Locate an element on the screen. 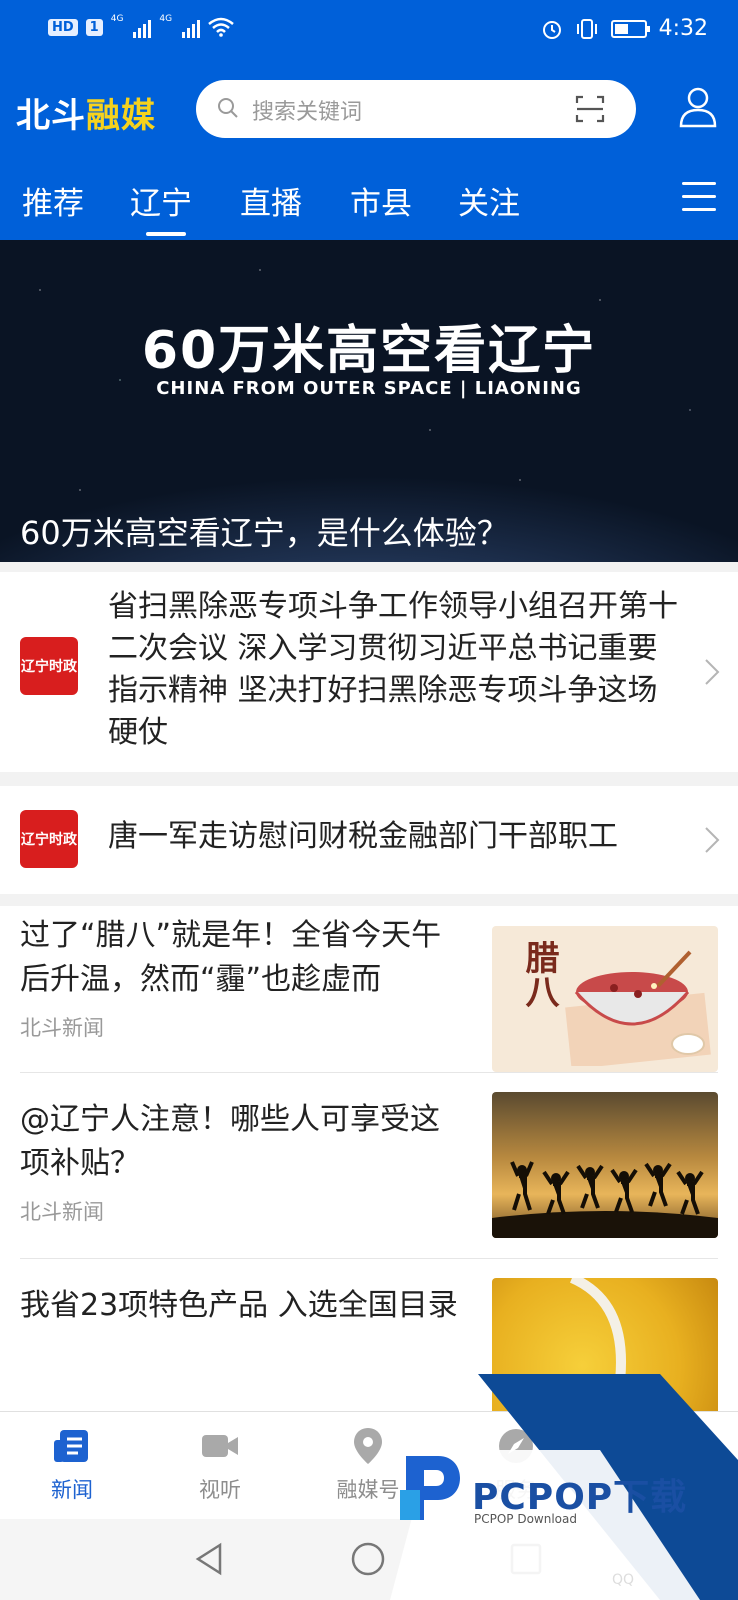 This screenshot has height=1600, width=738. notice-item: 辽宁时政 唐一军走访慰问财税金融部门干部职工 is located at coordinates (369, 840).